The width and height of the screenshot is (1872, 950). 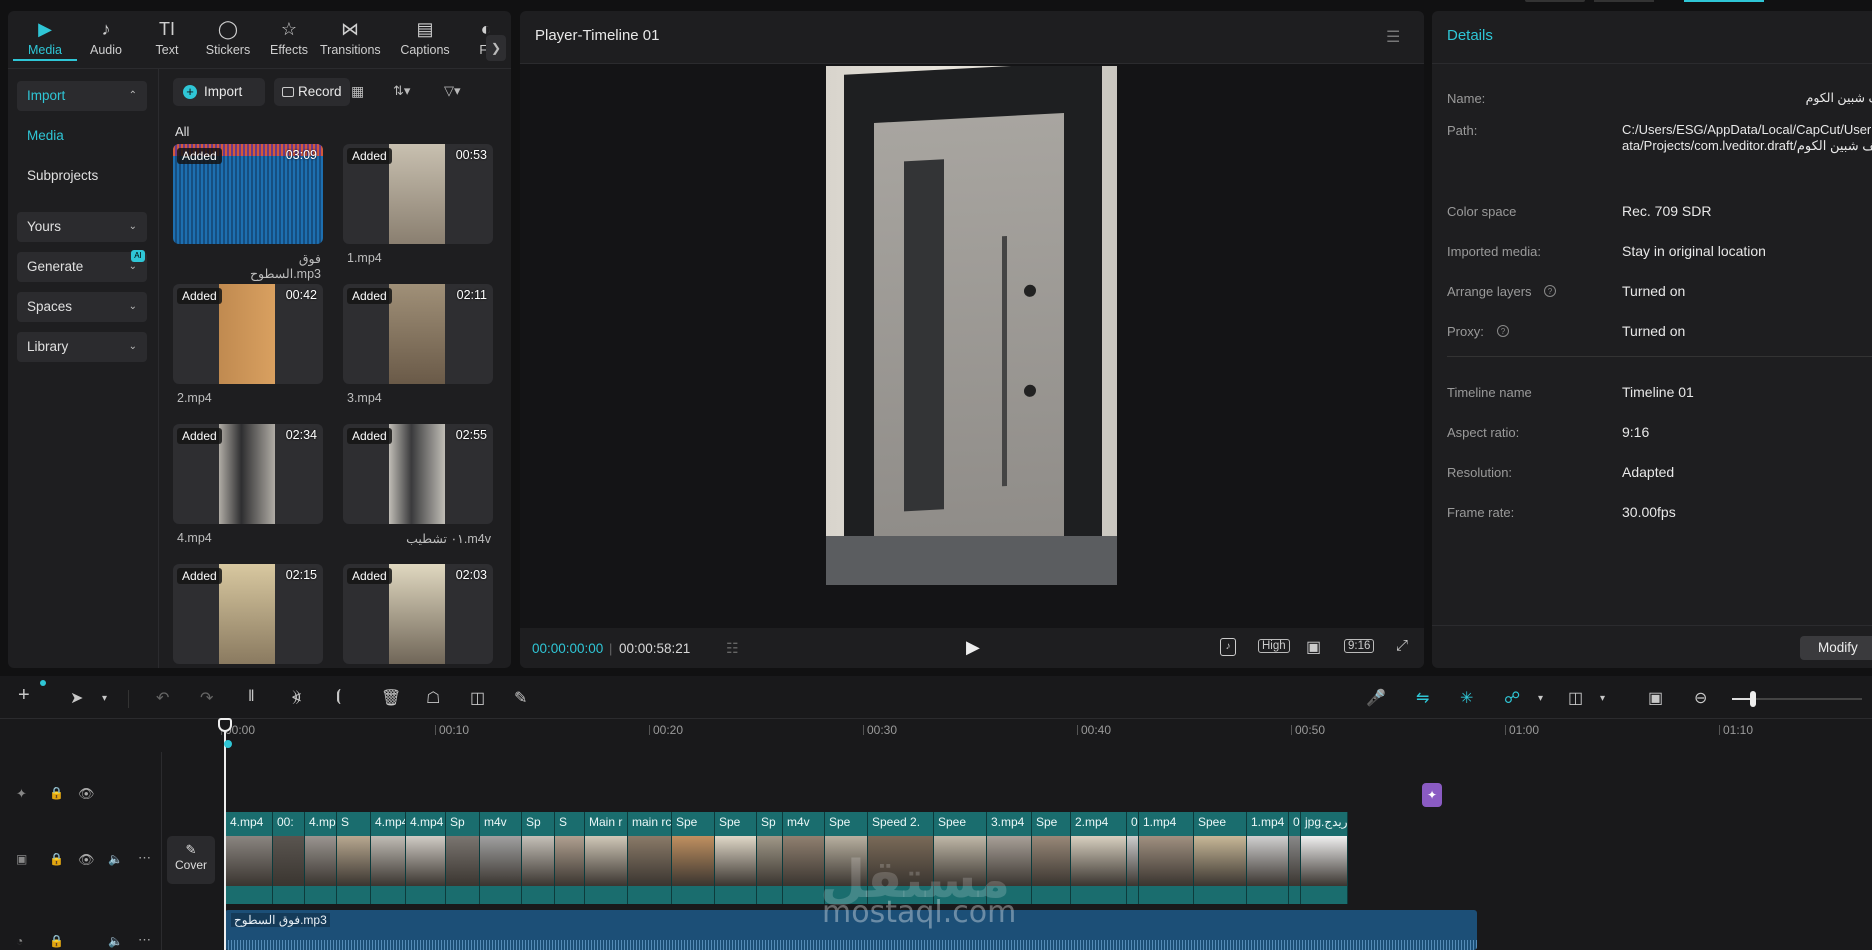 What do you see at coordinates (248, 194) in the screenshot?
I see `media-card: Added 03:09` at bounding box center [248, 194].